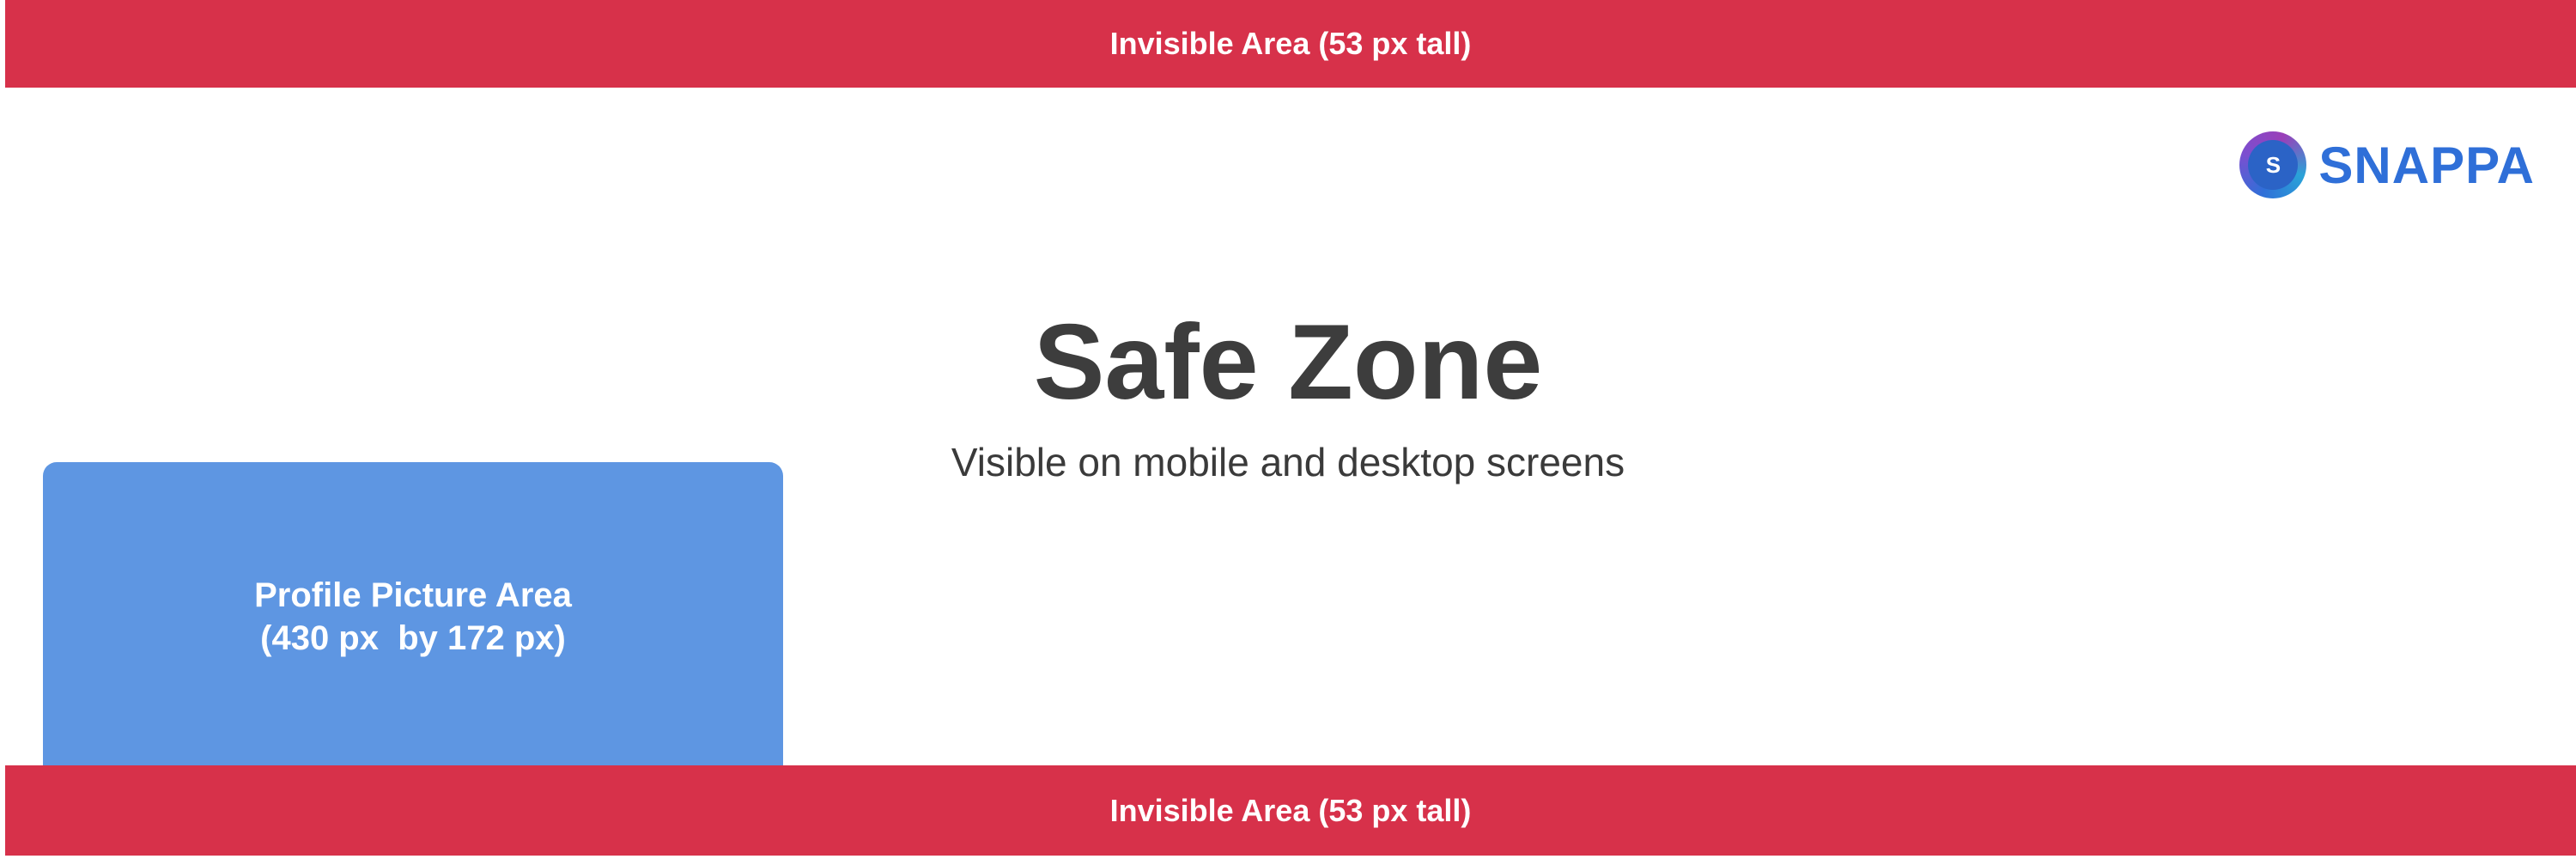 Image resolution: width=2576 pixels, height=859 pixels. I want to click on profile-area-title: Profile Picture Area, so click(413, 595).